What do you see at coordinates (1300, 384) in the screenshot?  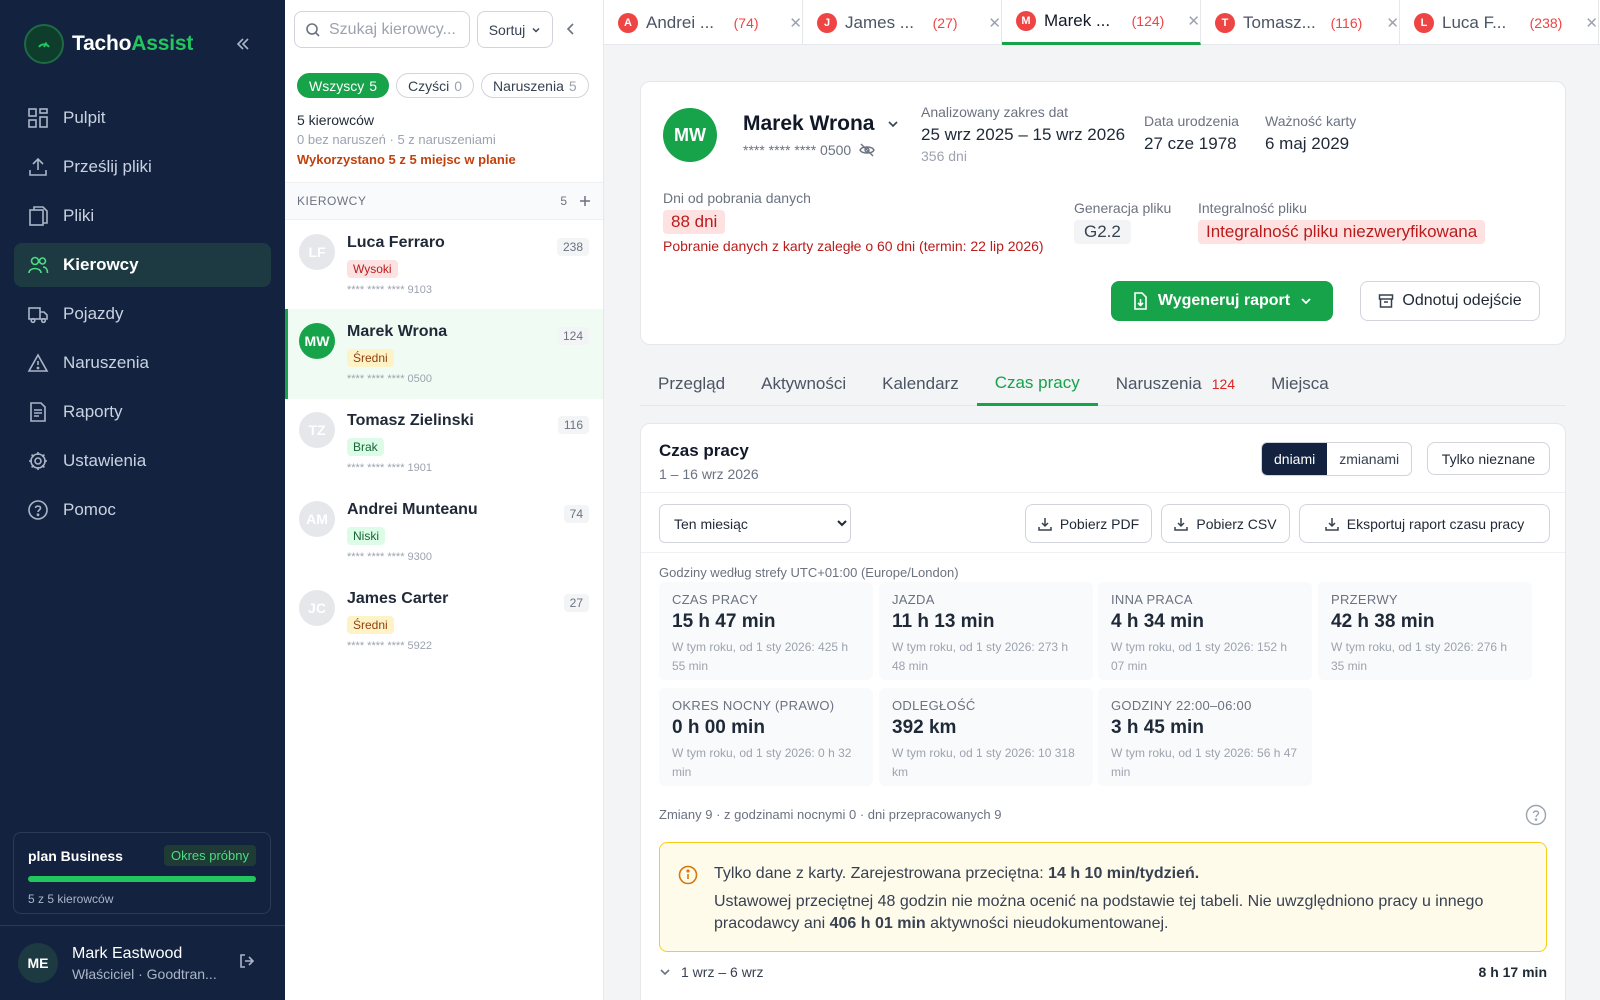 I see `tab-miejsca: Miejsca` at bounding box center [1300, 384].